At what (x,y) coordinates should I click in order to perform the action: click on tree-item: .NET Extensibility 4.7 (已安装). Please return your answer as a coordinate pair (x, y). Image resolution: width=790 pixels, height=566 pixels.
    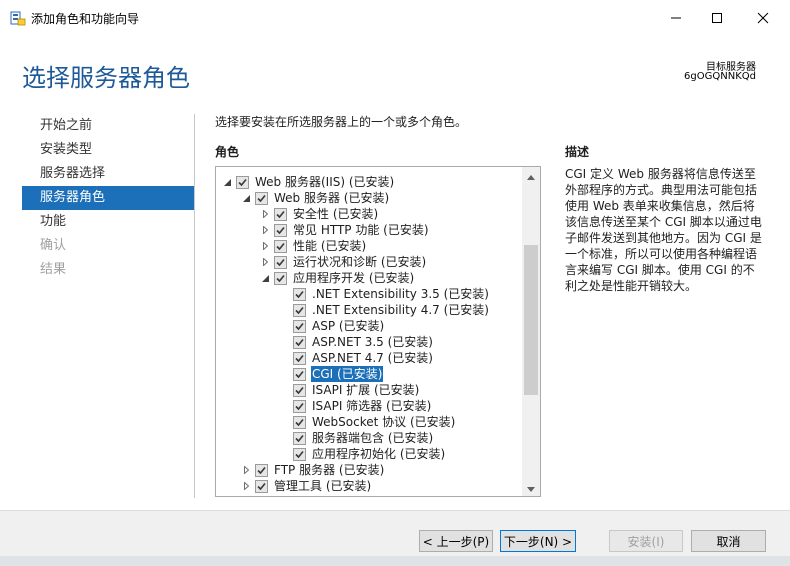
    Looking at the image, I should click on (384, 310).